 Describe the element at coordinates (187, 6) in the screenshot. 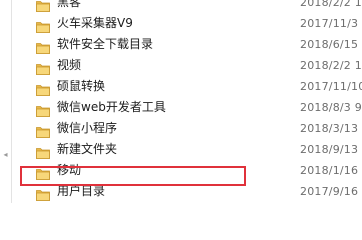

I see `file-row: 黑客 2018/2/2 1` at that location.